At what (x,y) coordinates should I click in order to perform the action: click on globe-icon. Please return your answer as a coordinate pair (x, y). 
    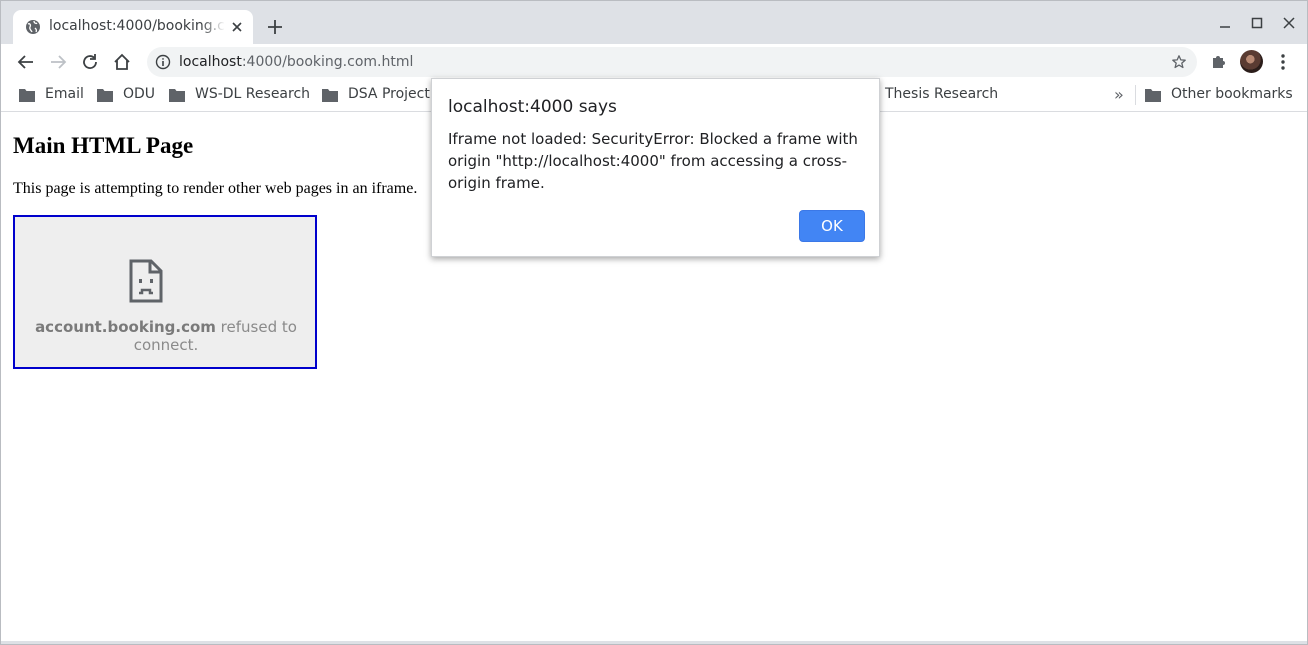
    Looking at the image, I should click on (33, 27).